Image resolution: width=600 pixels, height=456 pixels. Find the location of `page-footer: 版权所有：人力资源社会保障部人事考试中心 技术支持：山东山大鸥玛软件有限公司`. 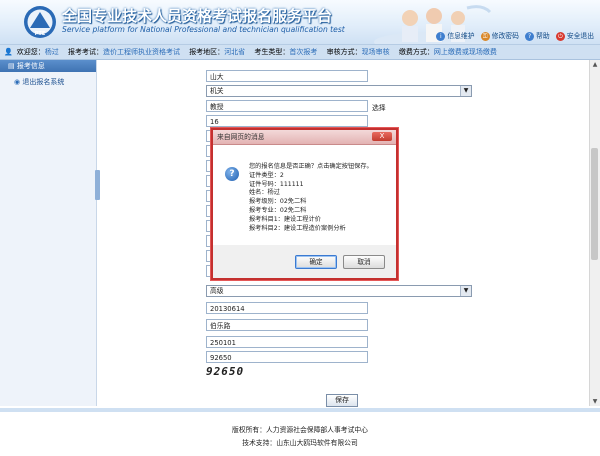

page-footer: 版权所有：人力资源社会保障部人事考试中心 技术支持：山东山大鸥玛软件有限公司 is located at coordinates (300, 432).